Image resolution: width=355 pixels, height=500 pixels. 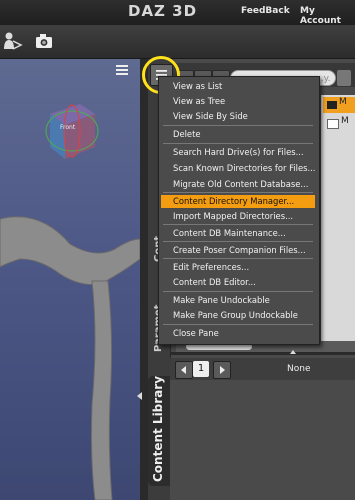 What do you see at coordinates (238, 86) in the screenshot?
I see `menu-item-view-as-list: View as List` at bounding box center [238, 86].